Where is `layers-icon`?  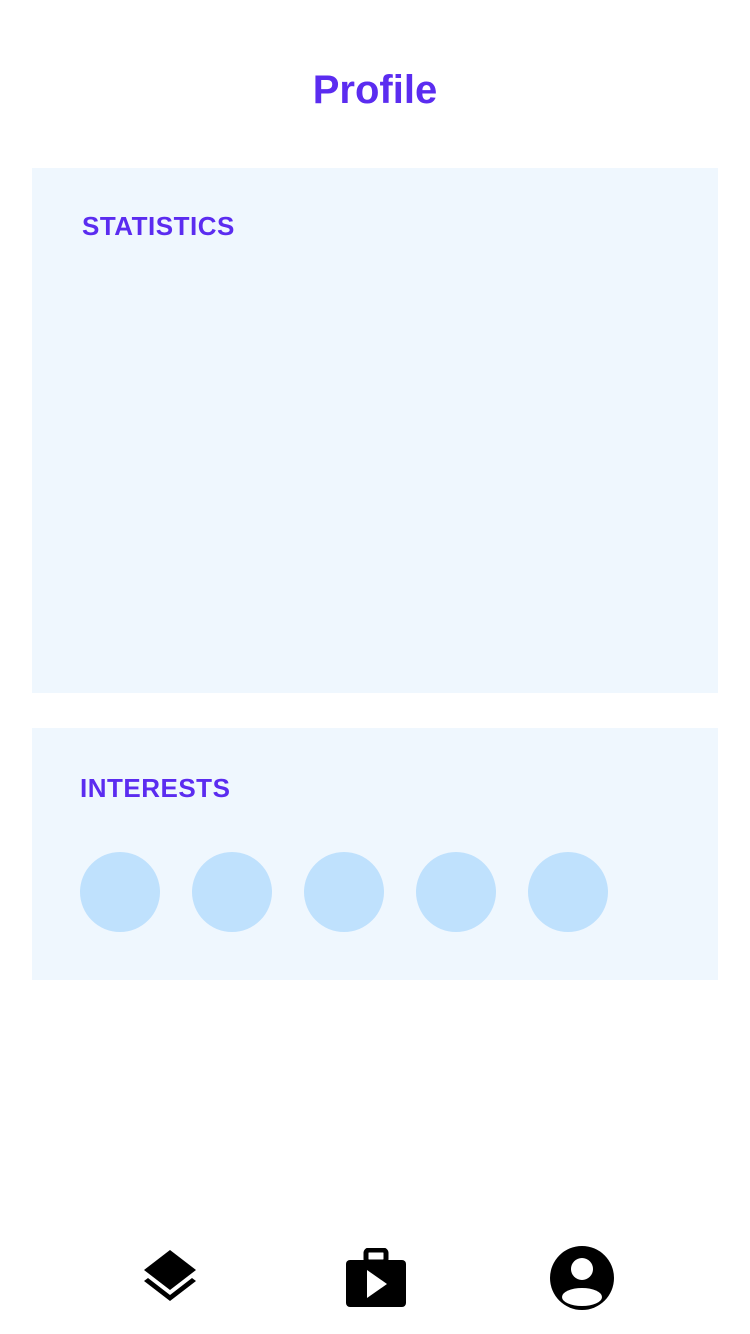
layers-icon is located at coordinates (170, 1275).